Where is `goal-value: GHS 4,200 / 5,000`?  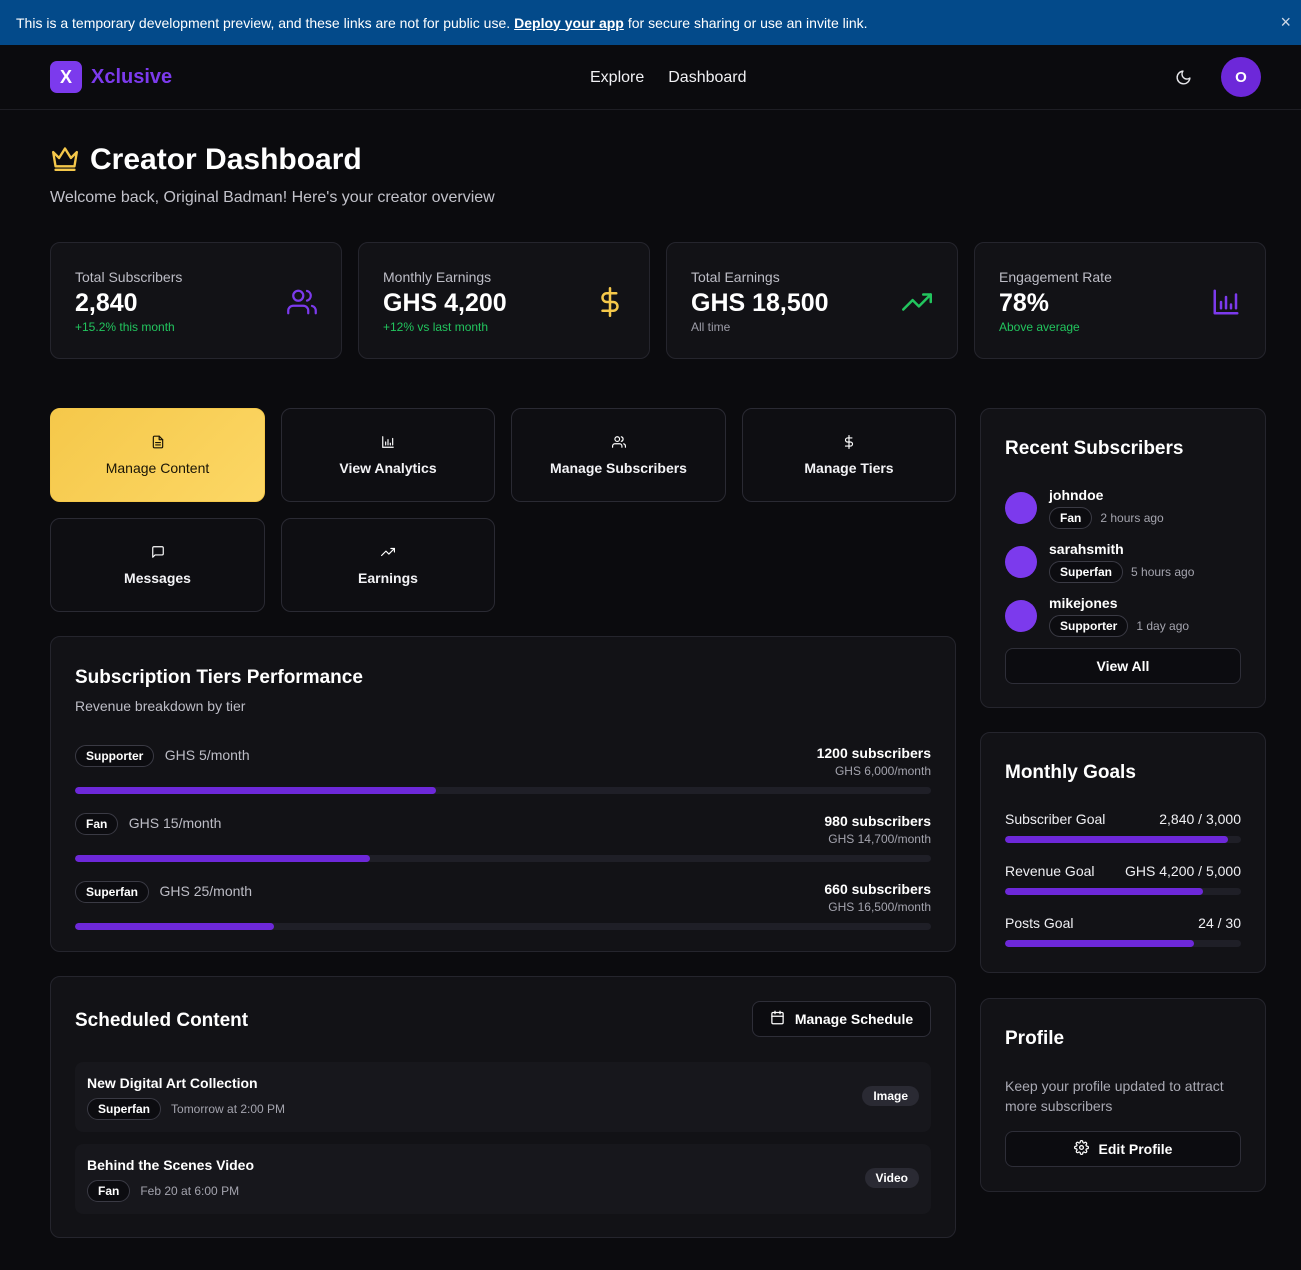 goal-value: GHS 4,200 / 5,000 is located at coordinates (1183, 871).